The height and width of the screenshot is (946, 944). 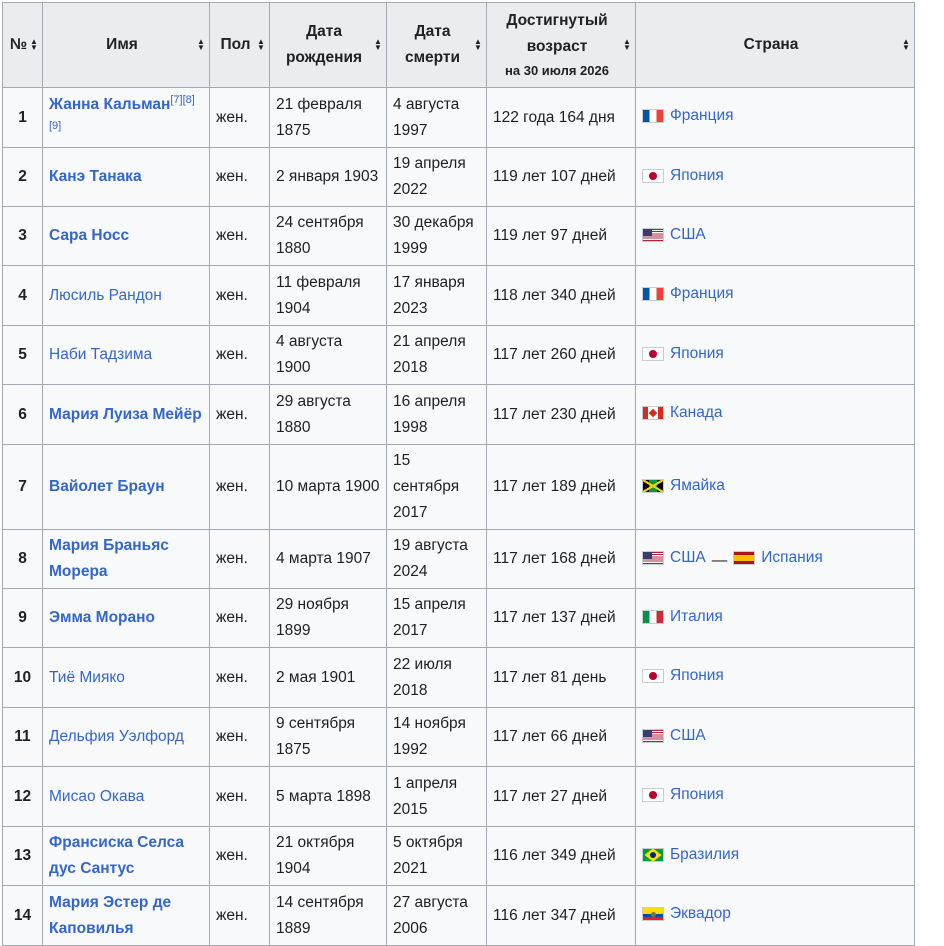 I want to click on person-link: Мисао Окава, so click(x=96, y=796).